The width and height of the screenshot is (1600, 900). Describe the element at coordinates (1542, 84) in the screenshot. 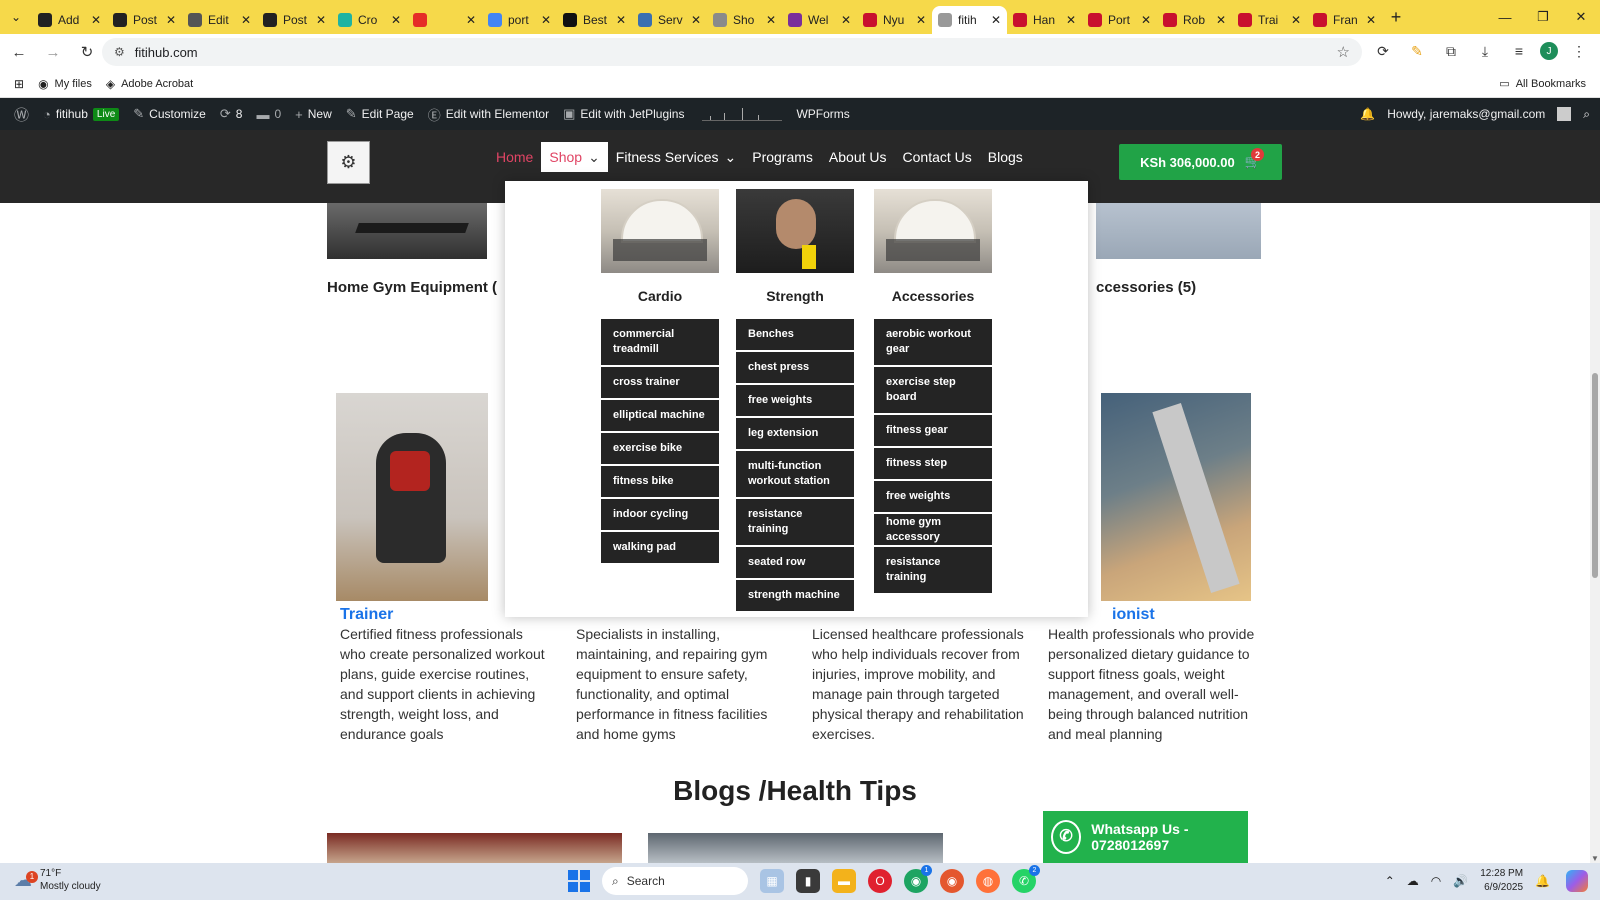

I see `all-bookmarks: ▭ All Bookmarks` at that location.